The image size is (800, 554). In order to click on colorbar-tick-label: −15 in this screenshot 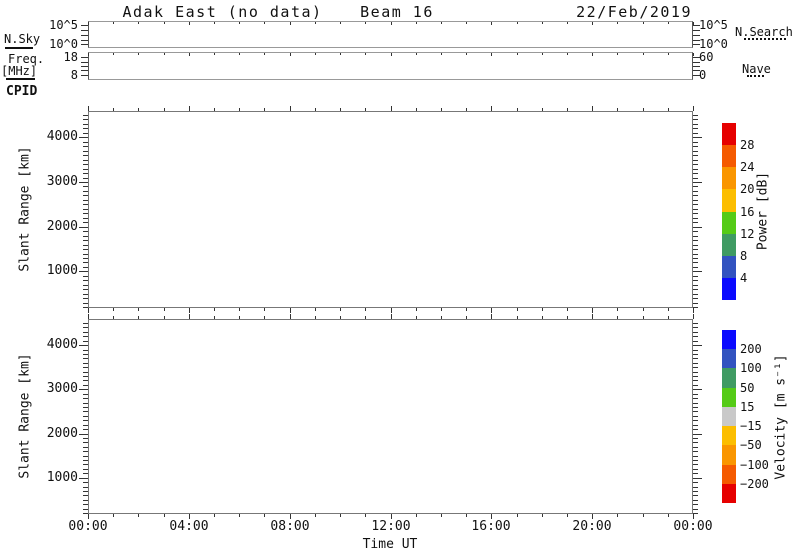, I will do `click(751, 426)`.